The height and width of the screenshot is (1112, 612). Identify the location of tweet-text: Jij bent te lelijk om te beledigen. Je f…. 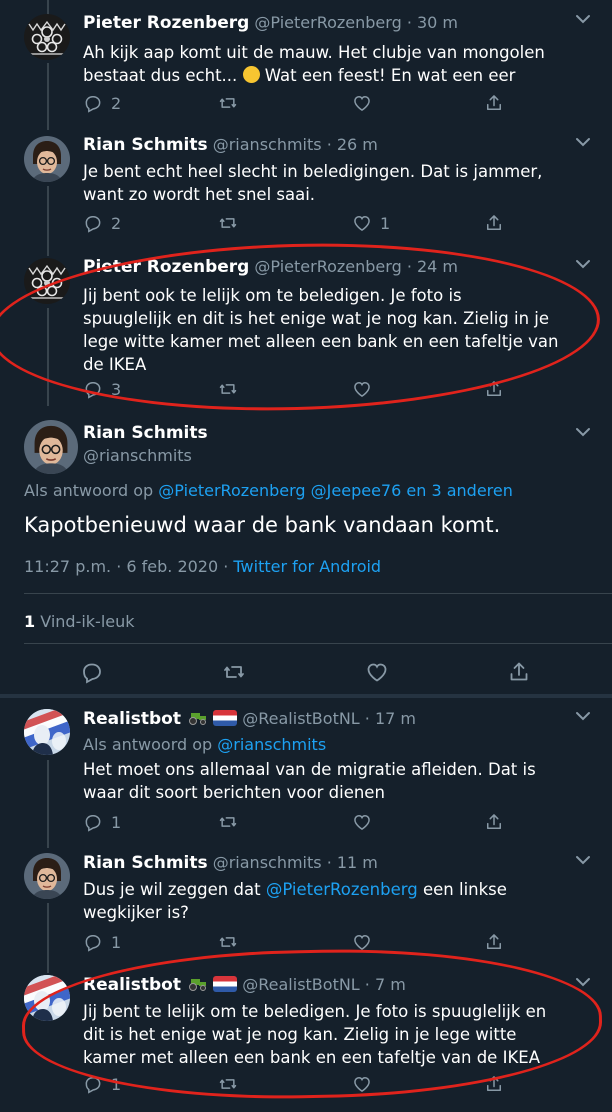
(315, 1034).